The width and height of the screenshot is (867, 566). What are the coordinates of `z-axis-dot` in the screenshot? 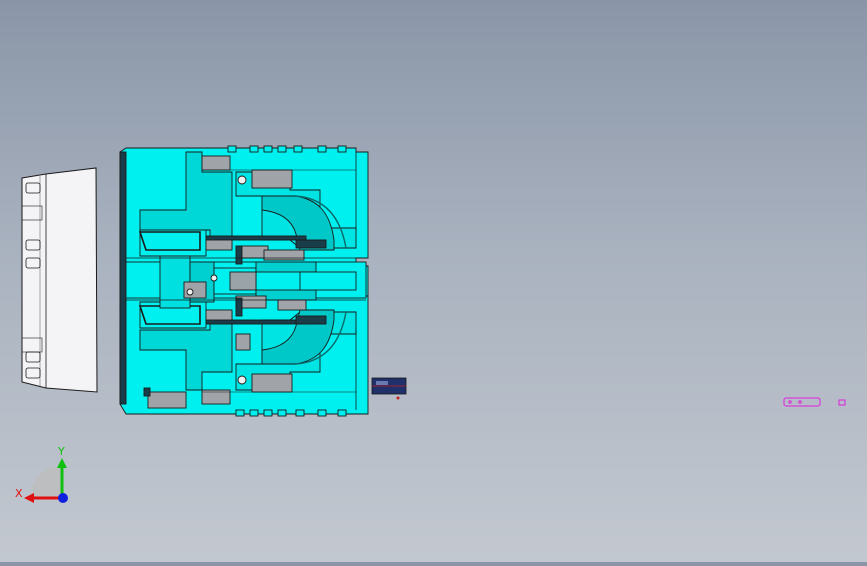 It's located at (63, 498).